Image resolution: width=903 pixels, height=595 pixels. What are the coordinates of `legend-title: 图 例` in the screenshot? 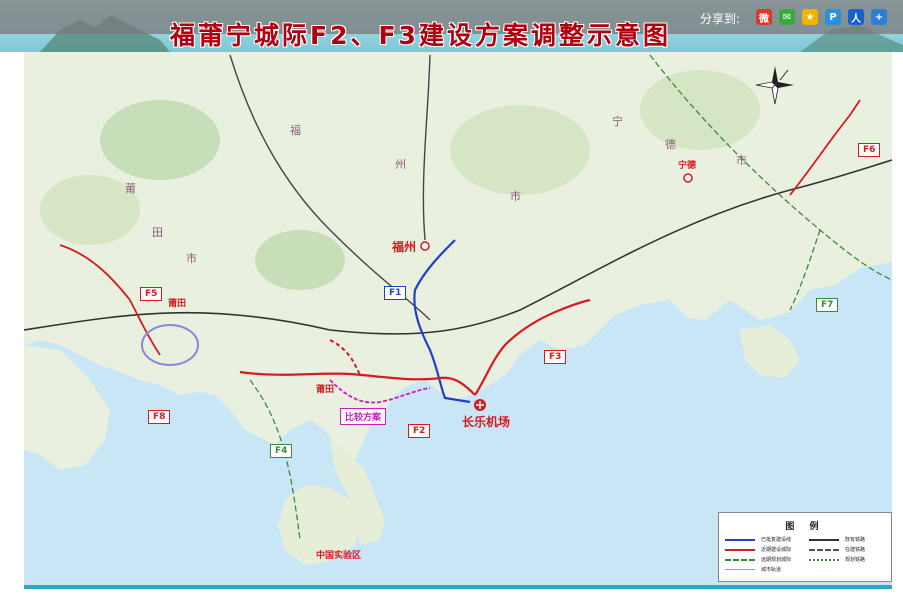 It's located at (805, 527).